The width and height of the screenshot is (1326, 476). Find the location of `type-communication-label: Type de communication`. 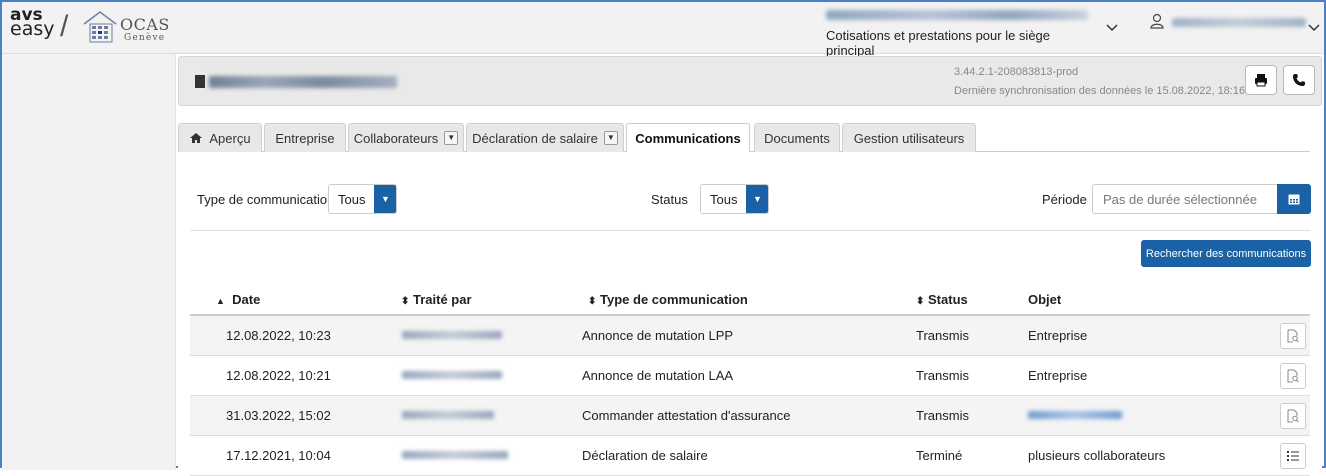

type-communication-label: Type de communication is located at coordinates (266, 199).